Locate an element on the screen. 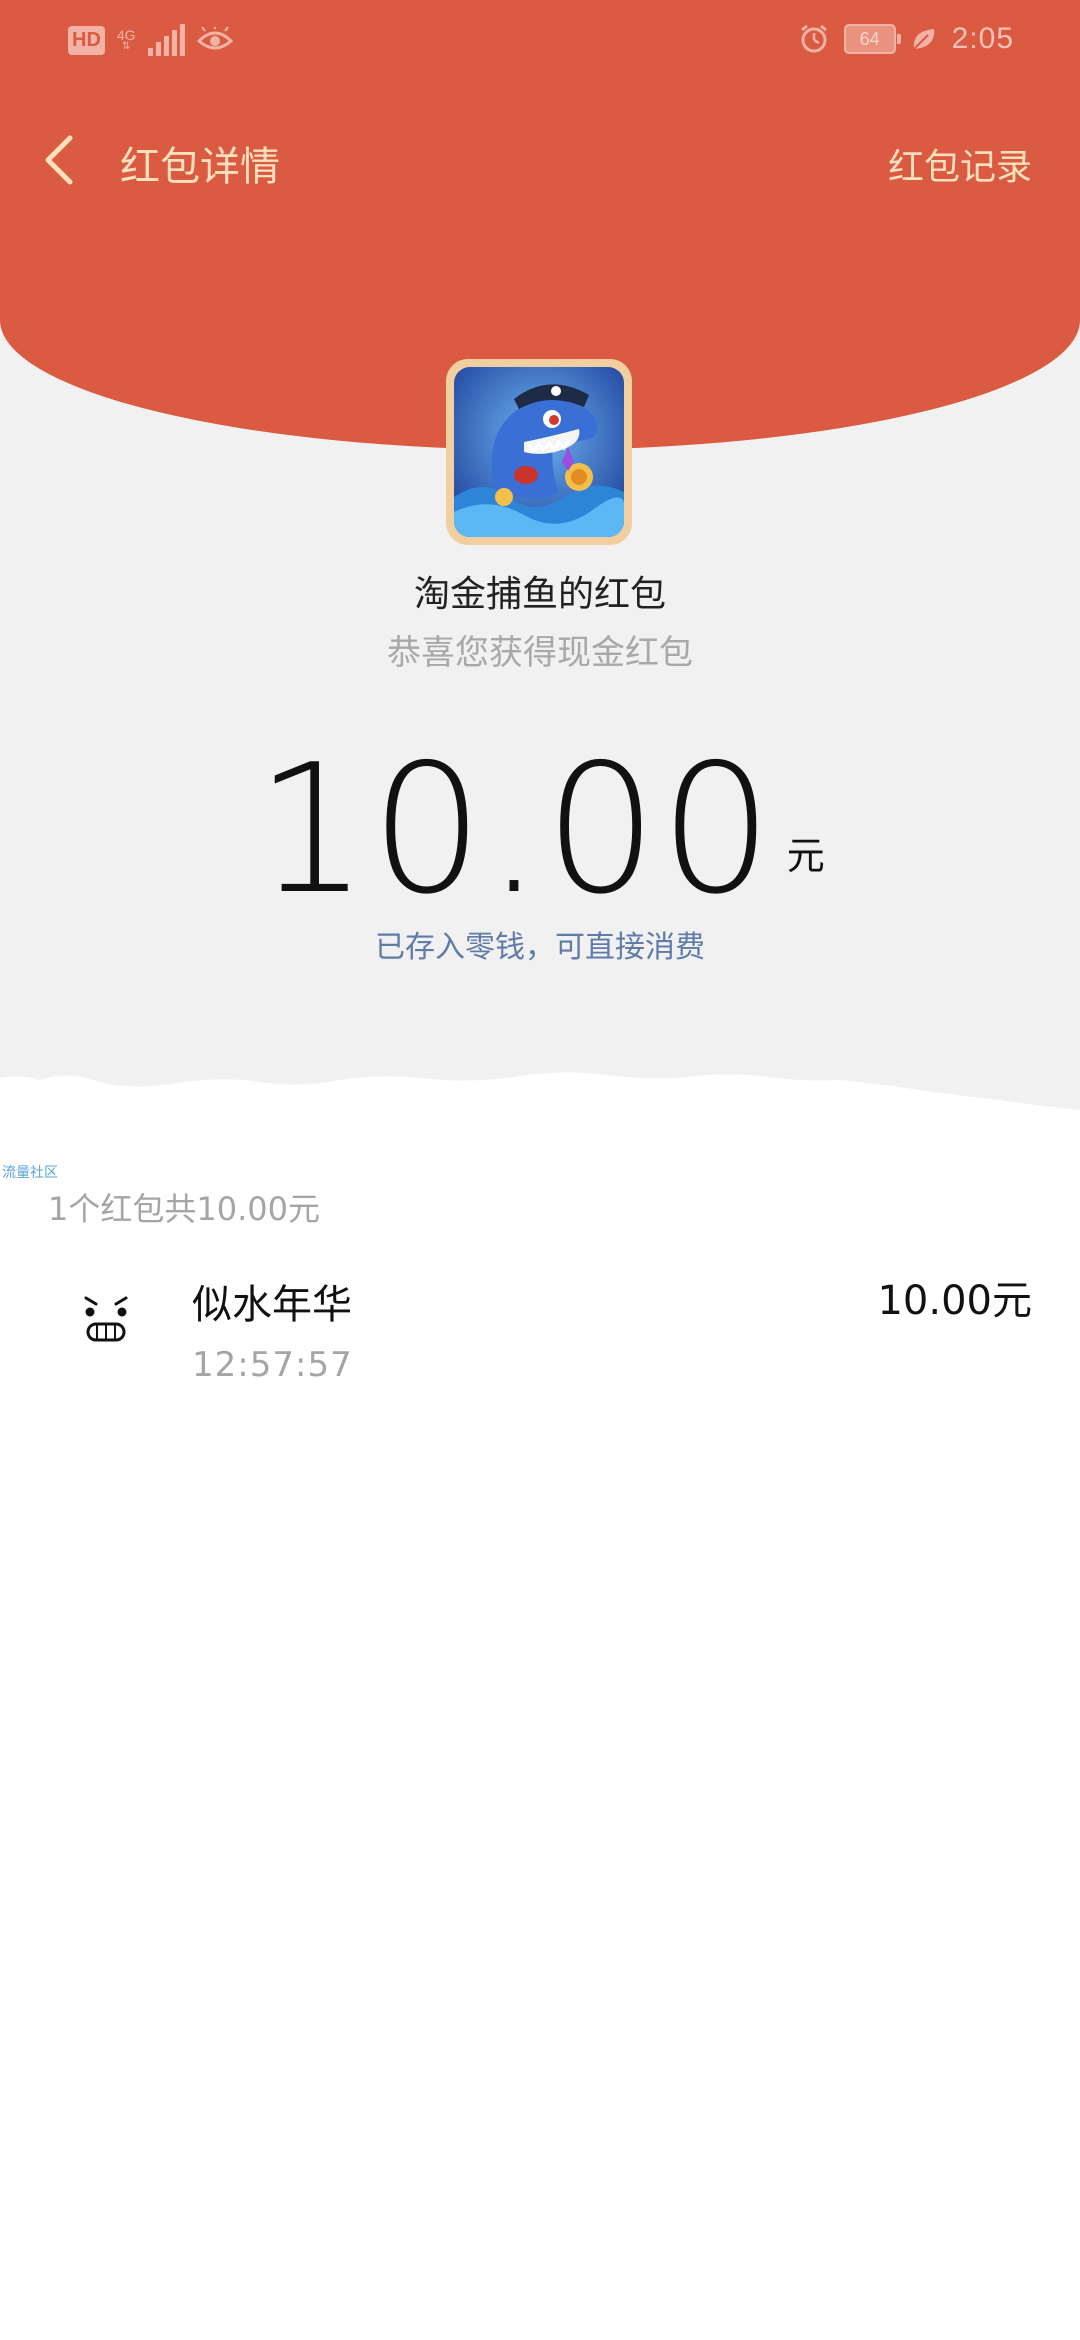 The width and height of the screenshot is (1080, 2340). sender-avatar is located at coordinates (539, 452).